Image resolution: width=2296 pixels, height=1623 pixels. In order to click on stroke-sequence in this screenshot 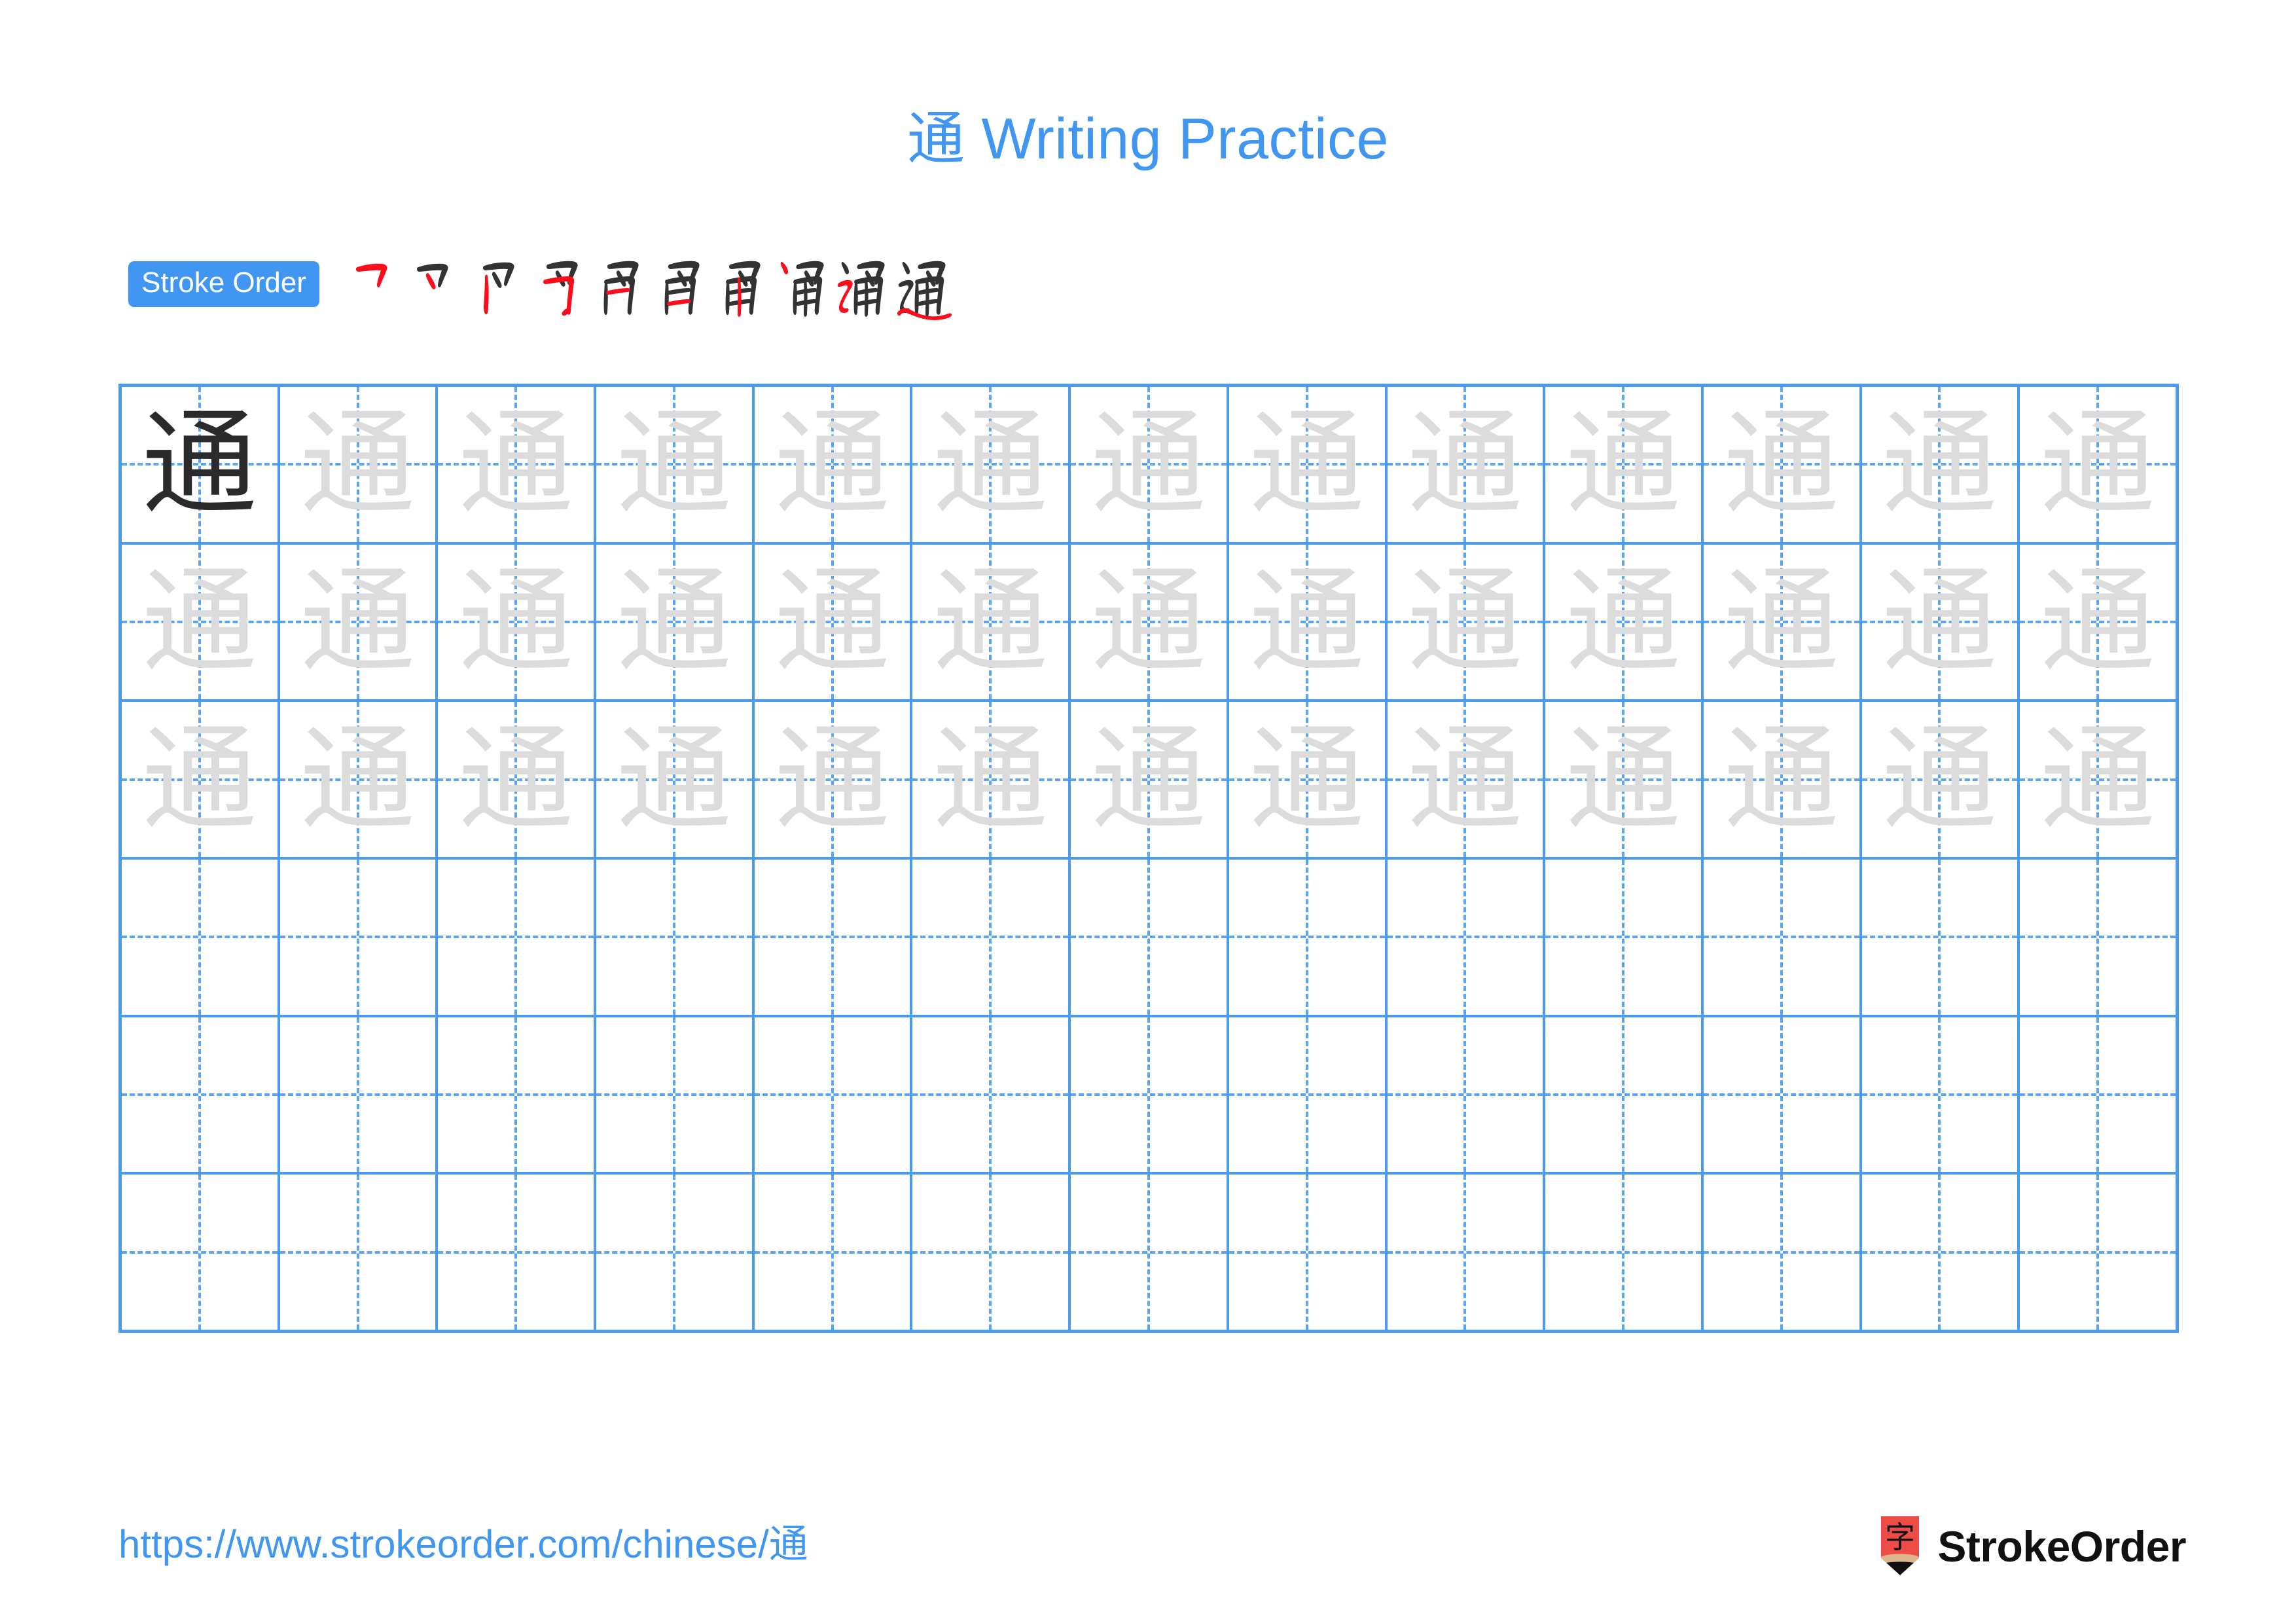, I will do `click(652, 284)`.